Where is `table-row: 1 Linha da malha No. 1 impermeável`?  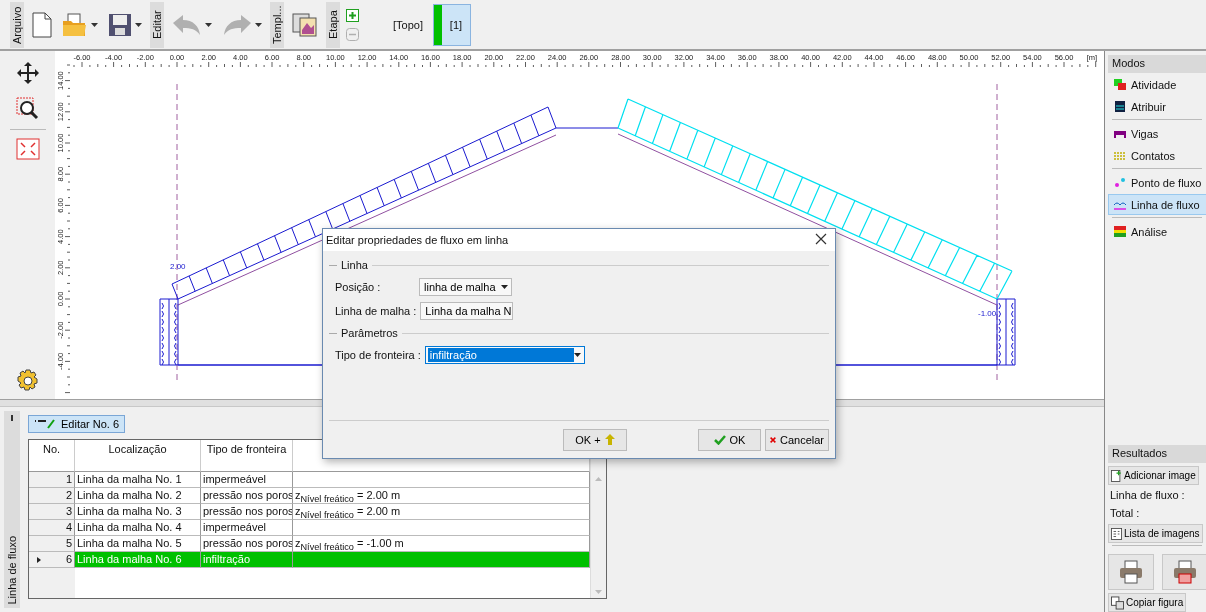 table-row: 1 Linha da malha No. 1 impermeável is located at coordinates (309, 480).